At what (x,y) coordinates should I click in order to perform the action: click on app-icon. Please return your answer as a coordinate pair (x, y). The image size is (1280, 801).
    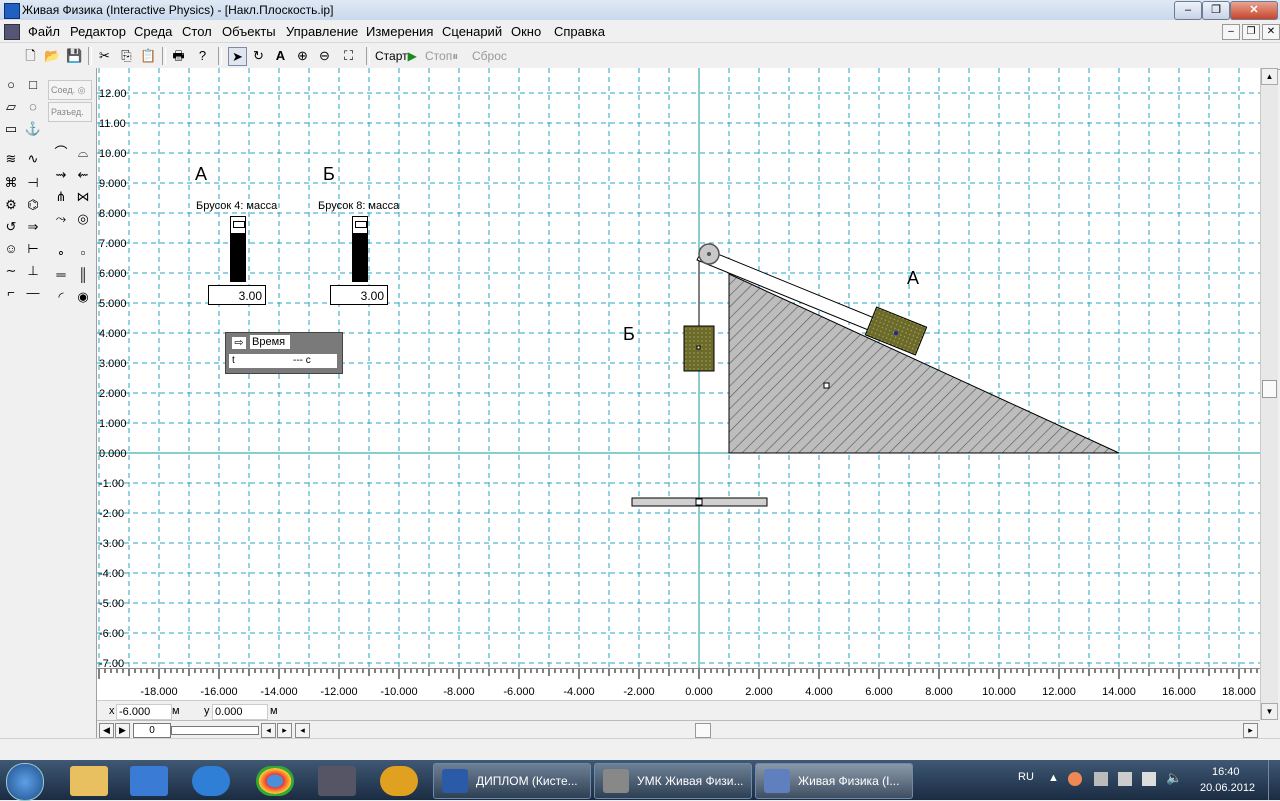
    Looking at the image, I should click on (12, 11).